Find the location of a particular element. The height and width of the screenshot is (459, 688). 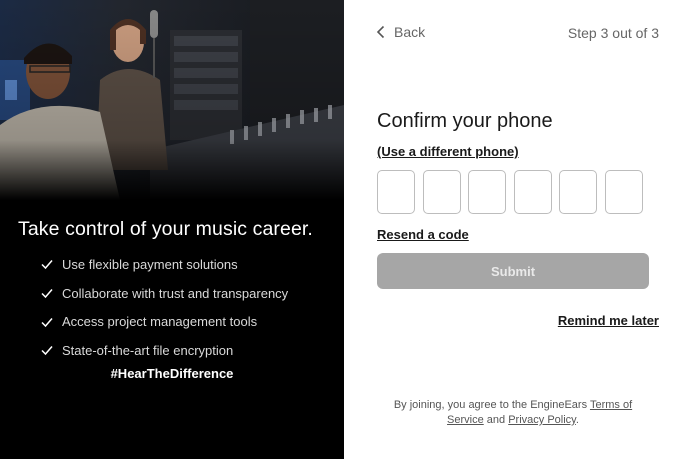

back-button: Back is located at coordinates (400, 32).